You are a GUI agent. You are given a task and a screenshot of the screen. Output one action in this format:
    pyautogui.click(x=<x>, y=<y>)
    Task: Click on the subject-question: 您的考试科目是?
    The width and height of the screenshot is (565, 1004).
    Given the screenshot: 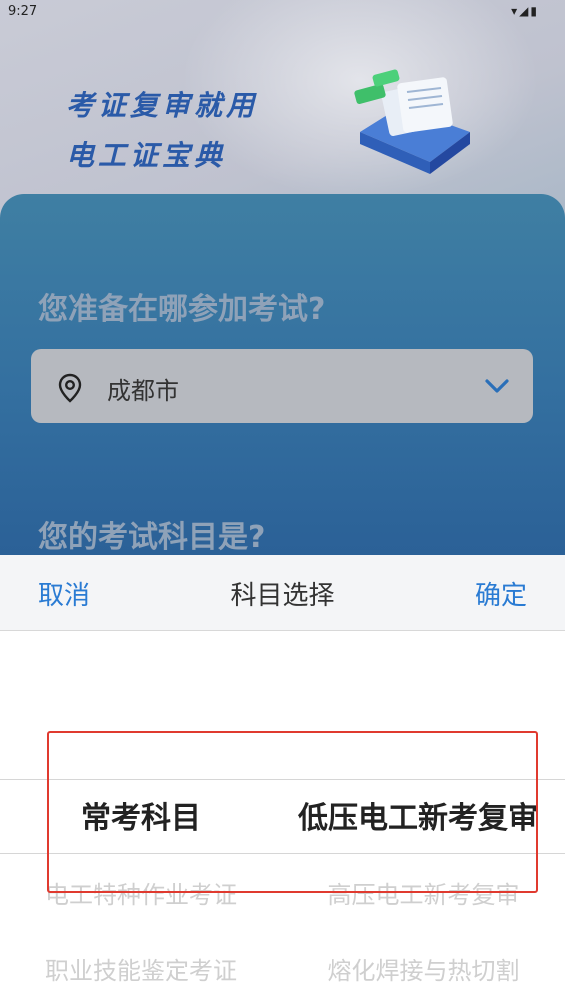 What is the action you would take?
    pyautogui.click(x=152, y=537)
    